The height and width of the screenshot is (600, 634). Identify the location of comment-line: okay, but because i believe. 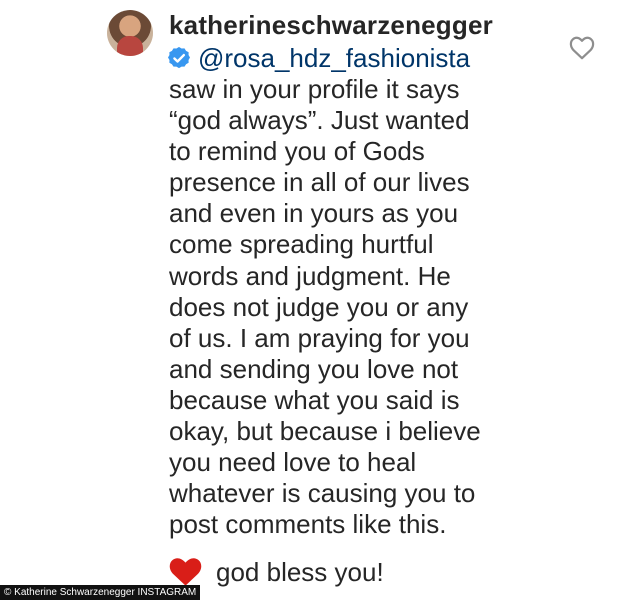
(325, 431).